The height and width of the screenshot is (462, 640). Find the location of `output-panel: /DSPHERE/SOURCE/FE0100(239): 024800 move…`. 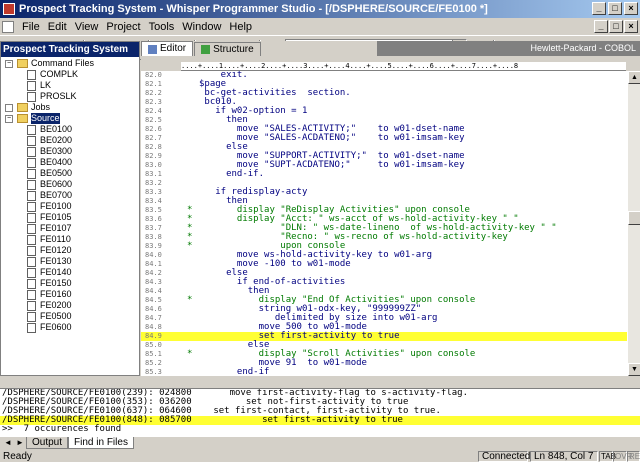

output-panel: /DSPHERE/SOURCE/FE0100(239): 024800 move… is located at coordinates (320, 412).